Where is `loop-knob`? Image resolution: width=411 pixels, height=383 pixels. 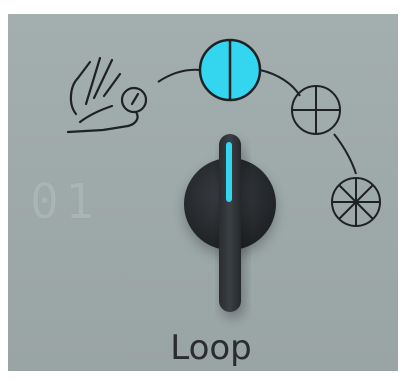
loop-knob is located at coordinates (230, 226).